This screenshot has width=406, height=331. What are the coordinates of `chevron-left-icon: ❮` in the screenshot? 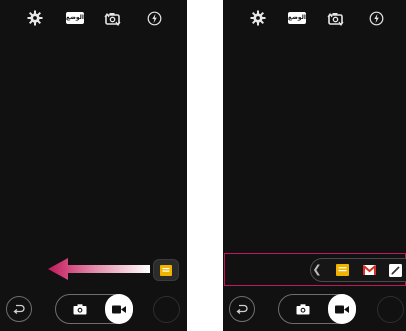 It's located at (317, 270).